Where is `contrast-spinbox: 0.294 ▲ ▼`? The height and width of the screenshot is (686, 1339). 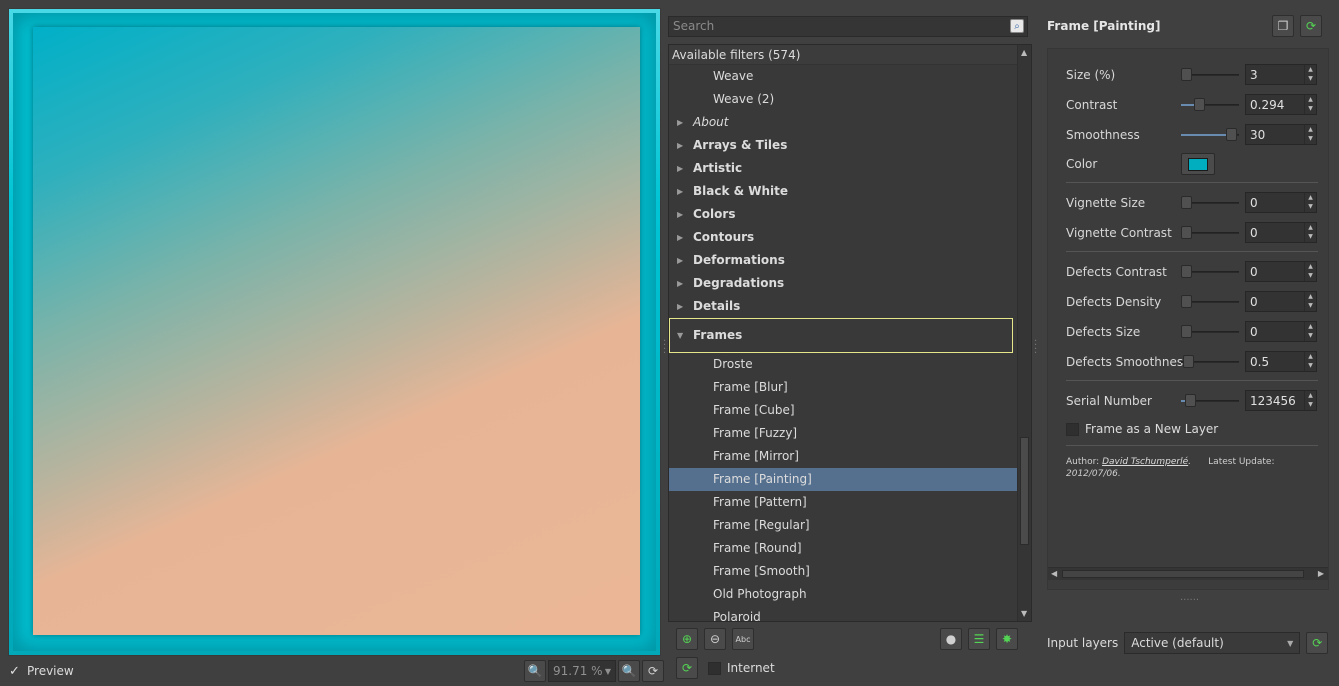
contrast-spinbox: 0.294 ▲ ▼ is located at coordinates (1281, 104).